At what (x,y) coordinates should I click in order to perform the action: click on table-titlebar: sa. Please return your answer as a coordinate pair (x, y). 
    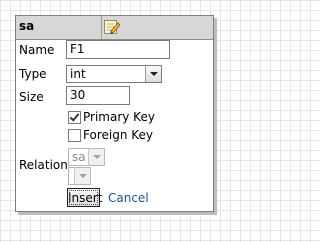
    Looking at the image, I should click on (114, 28).